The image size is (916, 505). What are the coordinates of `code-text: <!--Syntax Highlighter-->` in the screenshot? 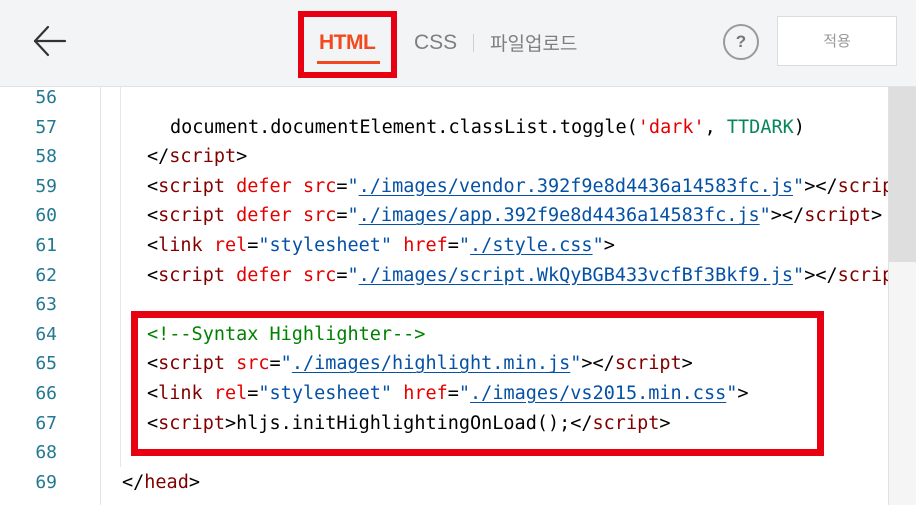 It's located at (286, 335).